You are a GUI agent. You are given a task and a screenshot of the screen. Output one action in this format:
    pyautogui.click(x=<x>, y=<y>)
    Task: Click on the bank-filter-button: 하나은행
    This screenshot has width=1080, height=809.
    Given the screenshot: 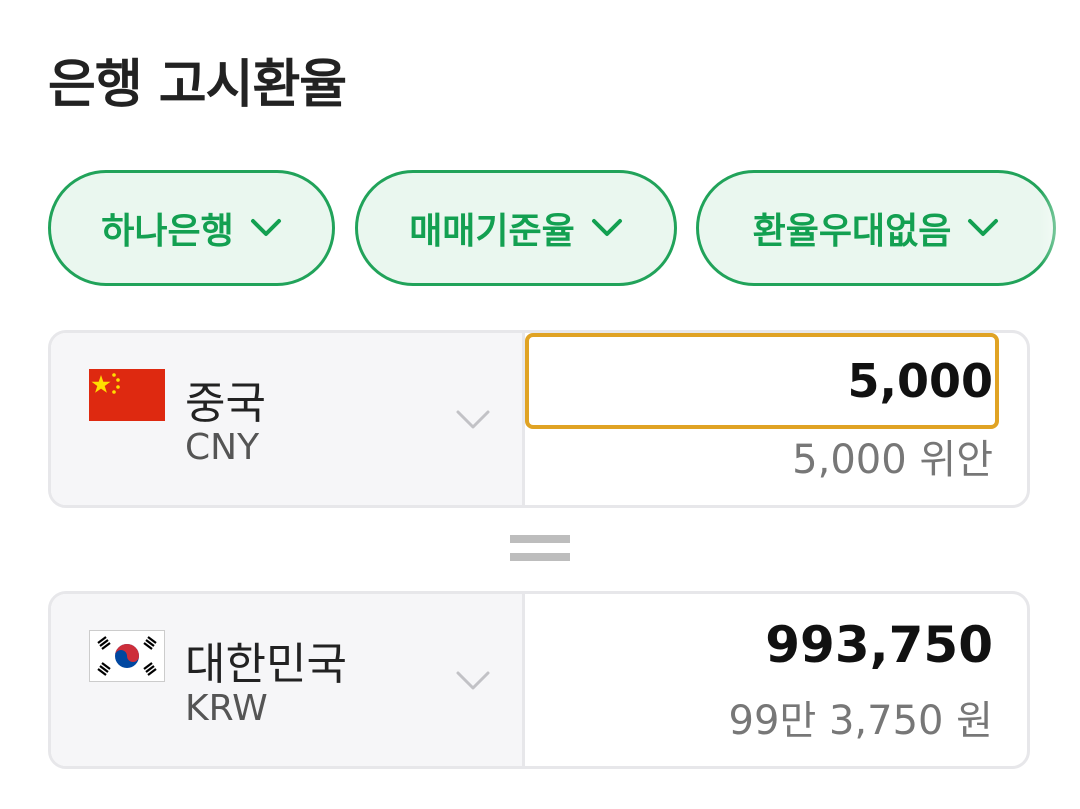 What is the action you would take?
    pyautogui.click(x=191, y=228)
    